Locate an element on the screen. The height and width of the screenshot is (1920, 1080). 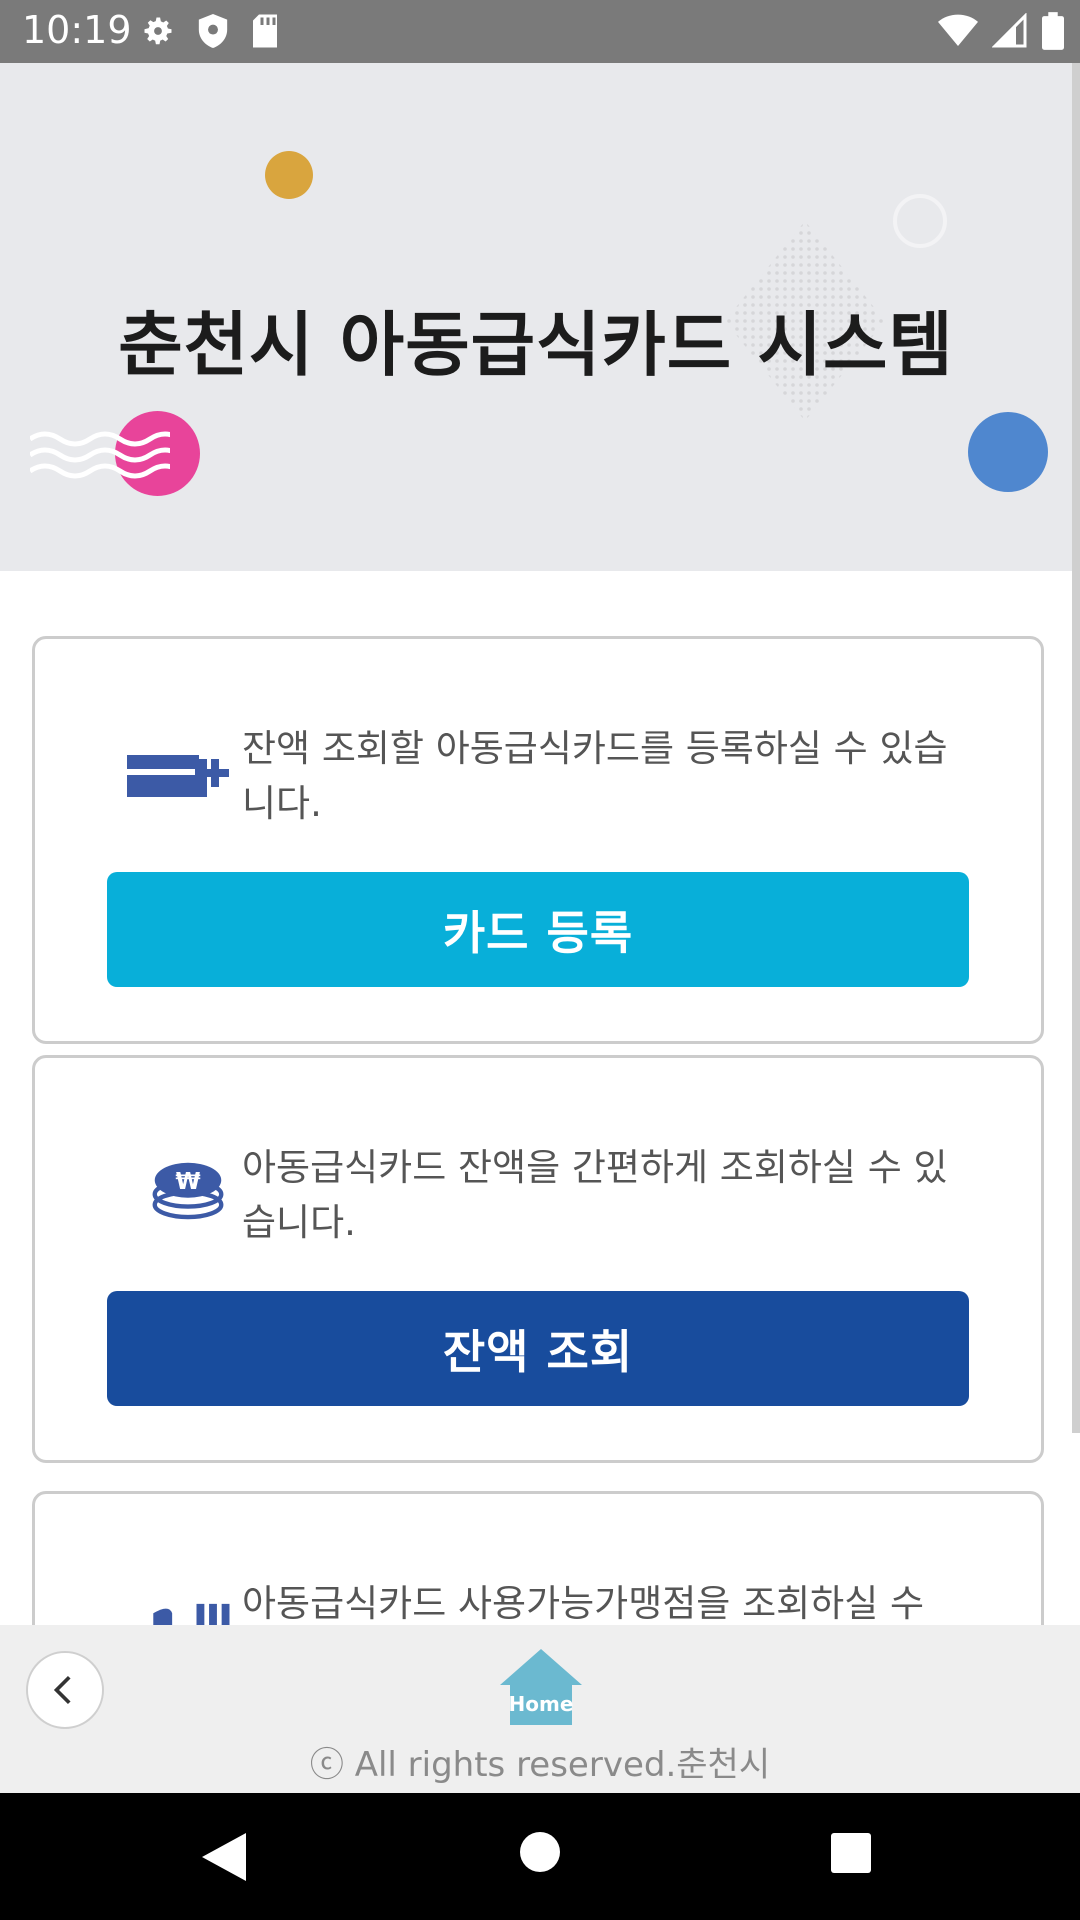
wave-lines-decoration is located at coordinates (100, 455).